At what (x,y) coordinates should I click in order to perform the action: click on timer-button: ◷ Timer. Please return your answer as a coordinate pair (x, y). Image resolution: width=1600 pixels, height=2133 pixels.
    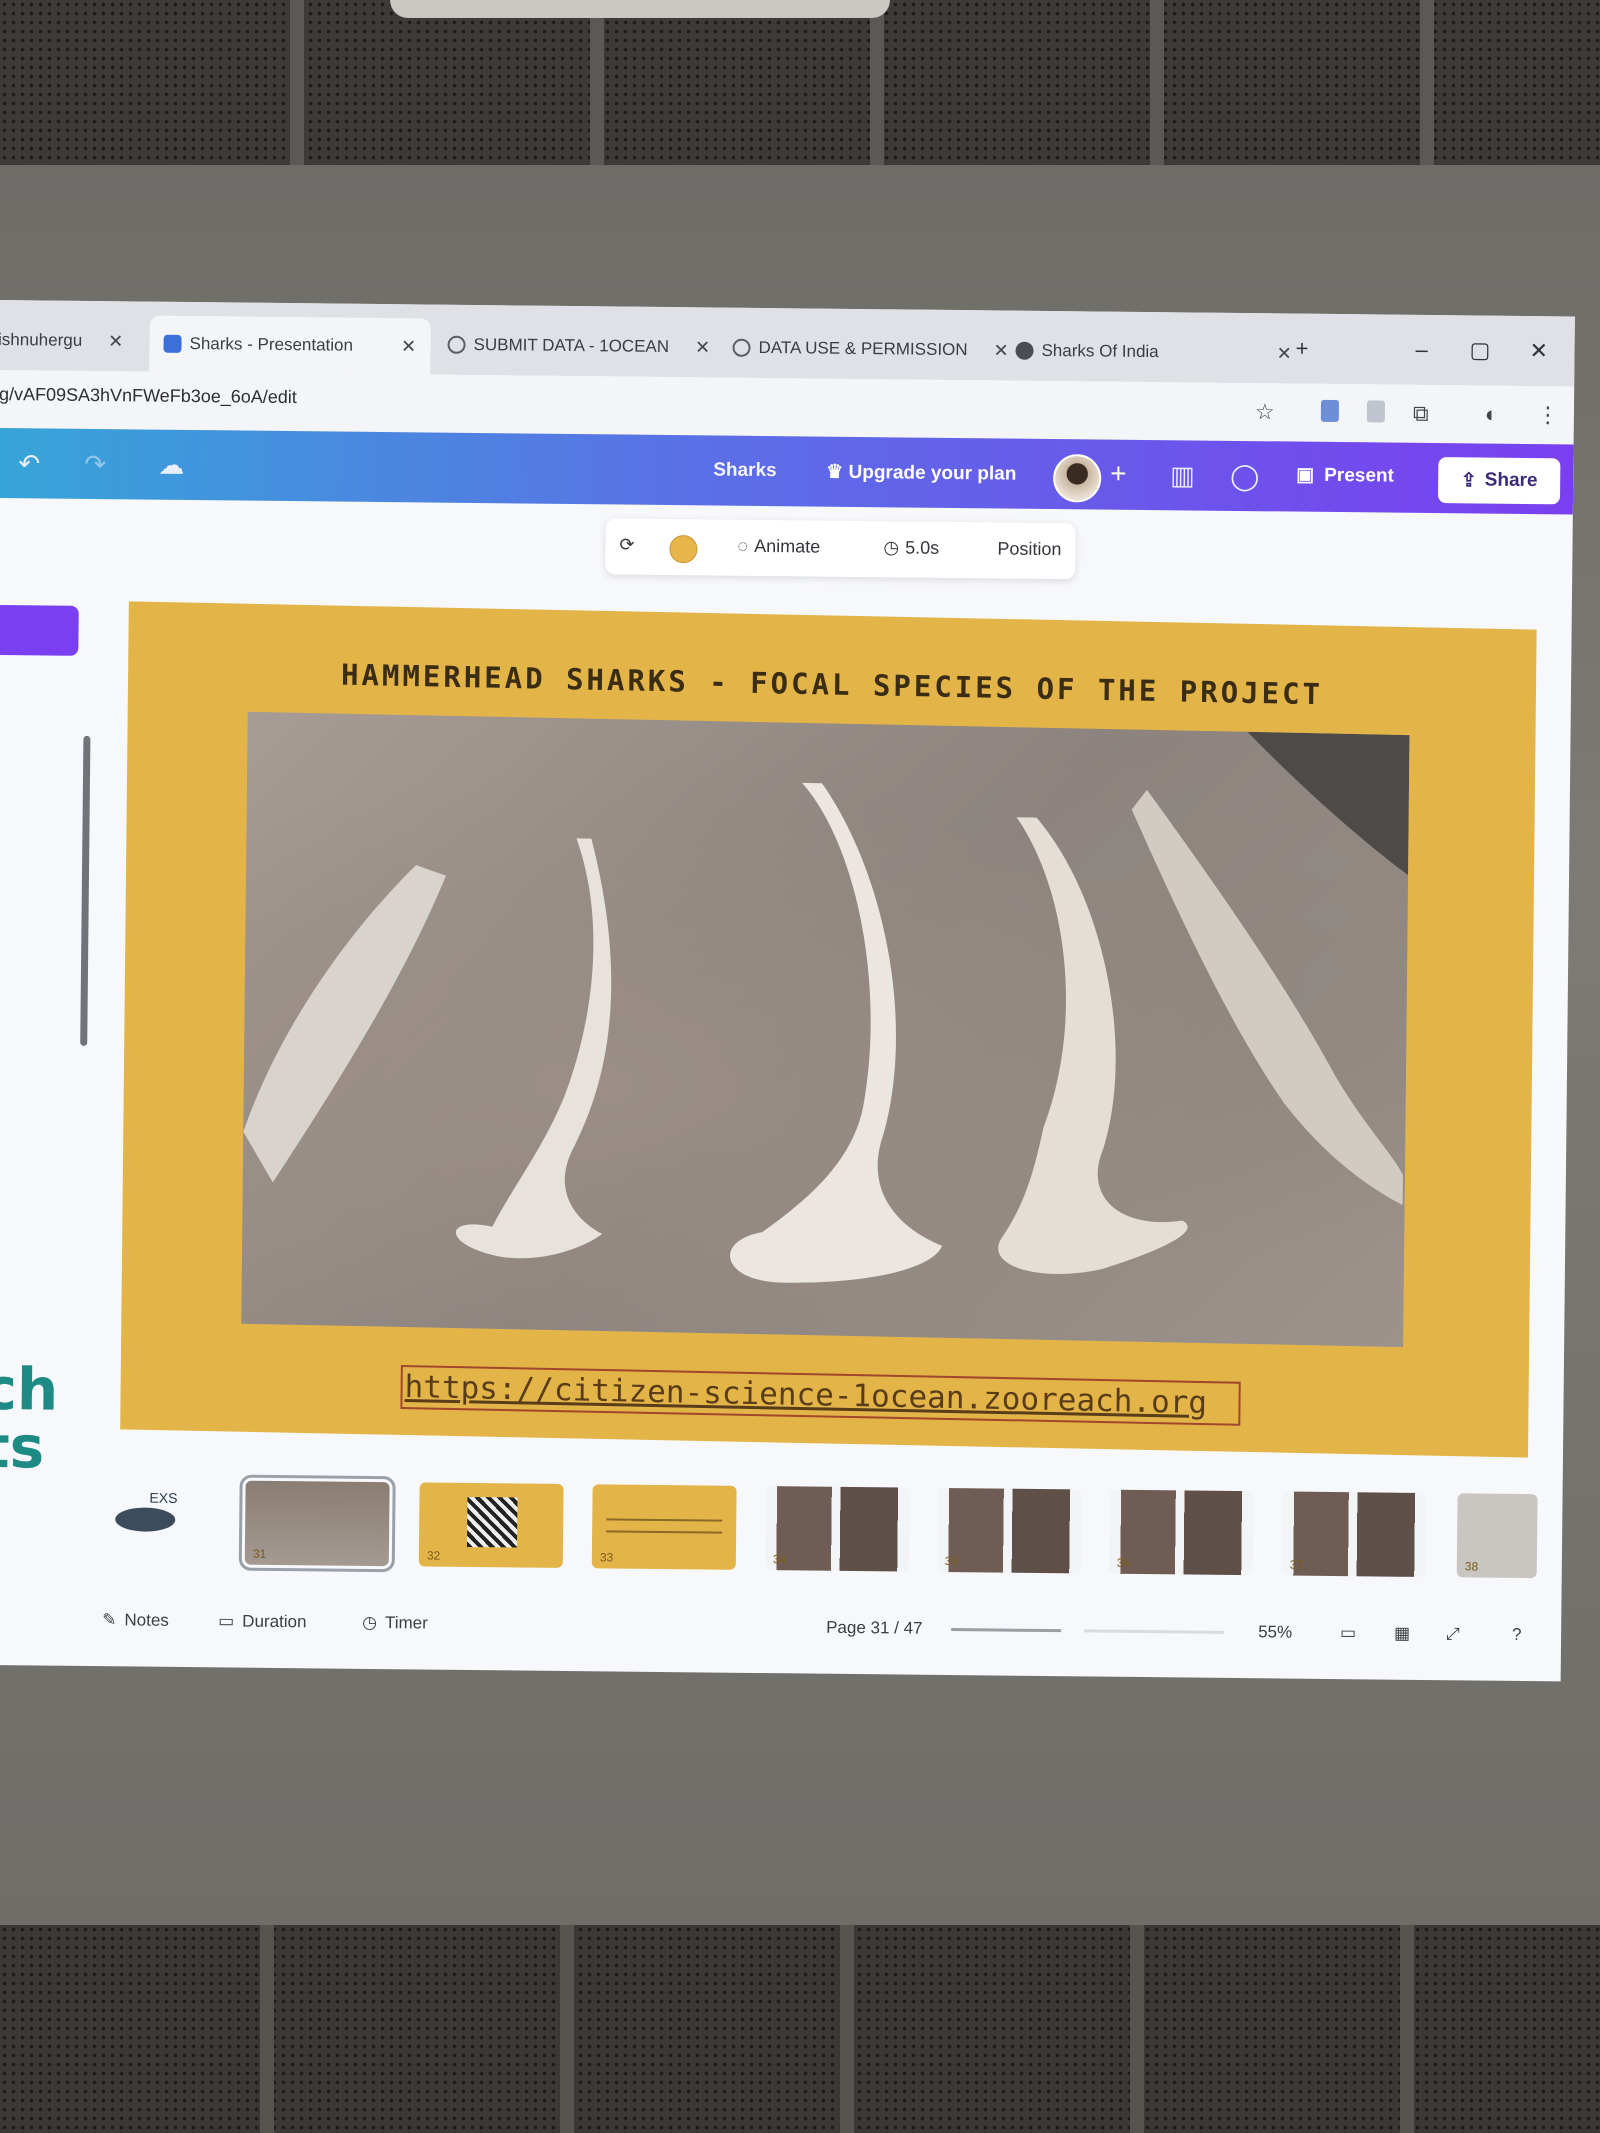
    Looking at the image, I should click on (395, 1623).